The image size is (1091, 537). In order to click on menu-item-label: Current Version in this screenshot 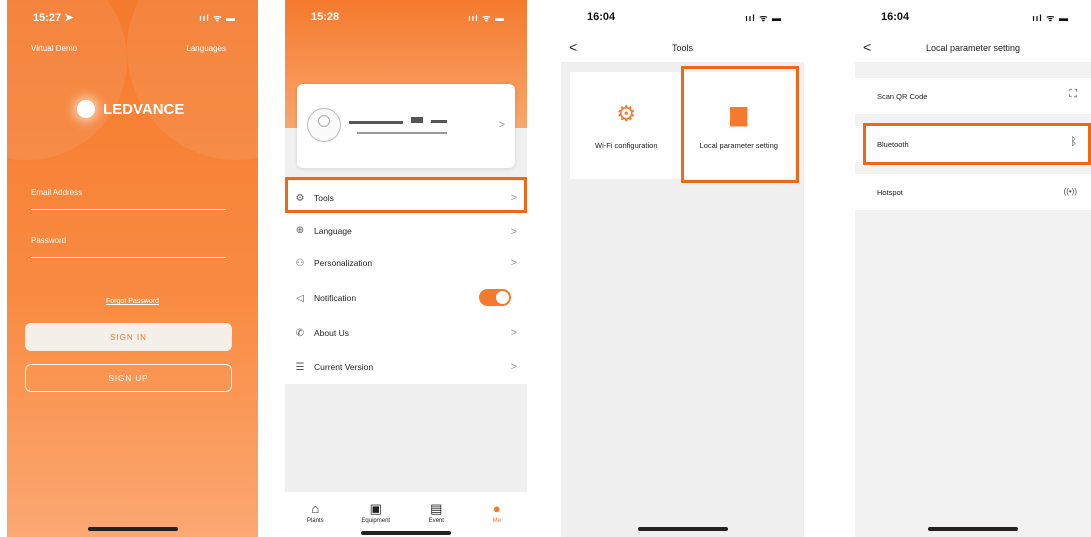, I will do `click(344, 367)`.